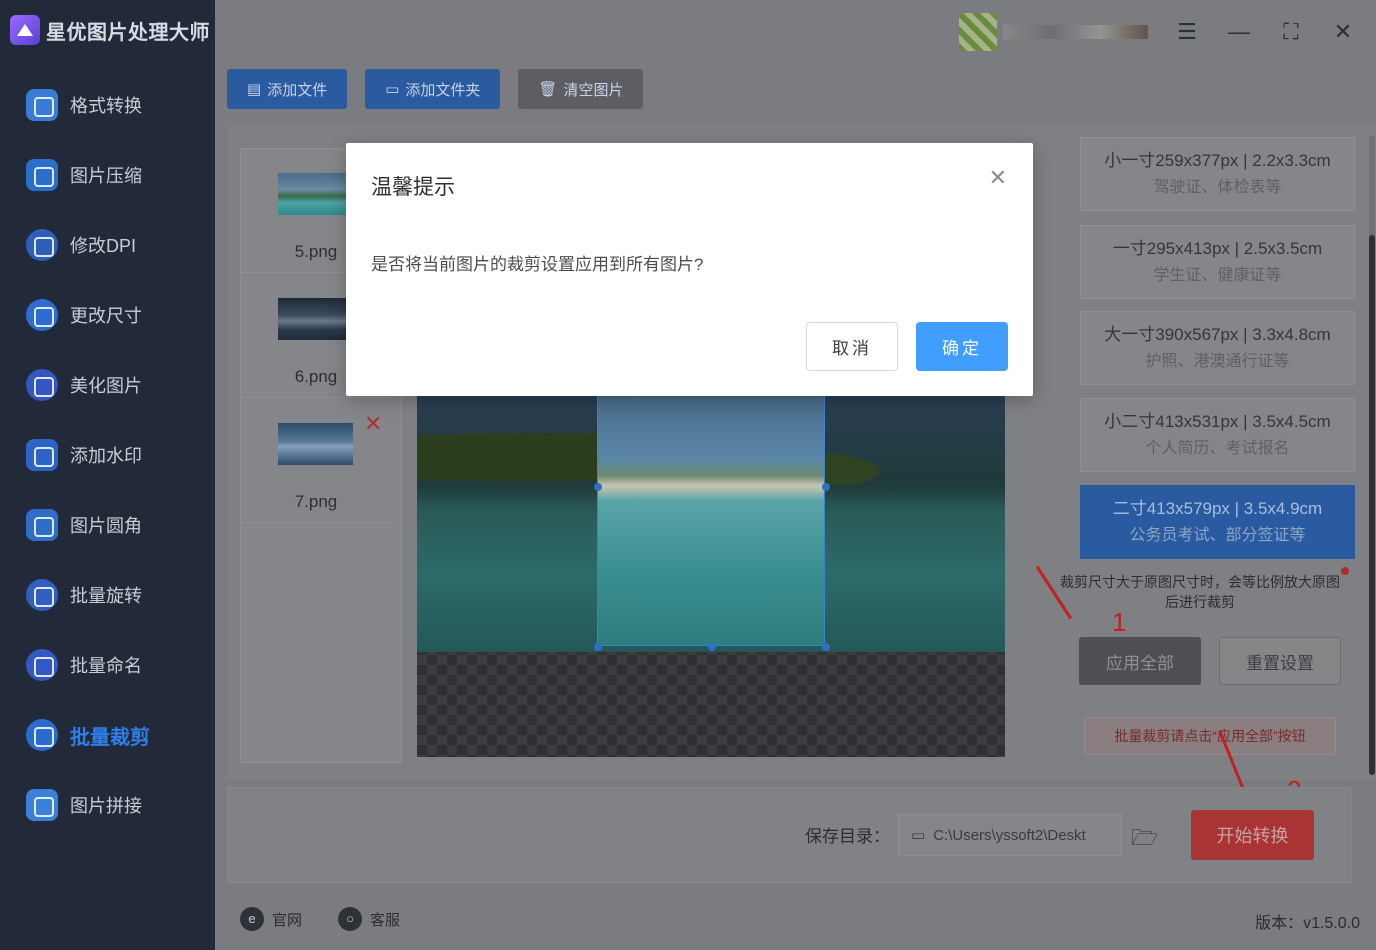 The height and width of the screenshot is (950, 1376). I want to click on size-option-usage: 驾驶证、体检表等, so click(1217, 187).